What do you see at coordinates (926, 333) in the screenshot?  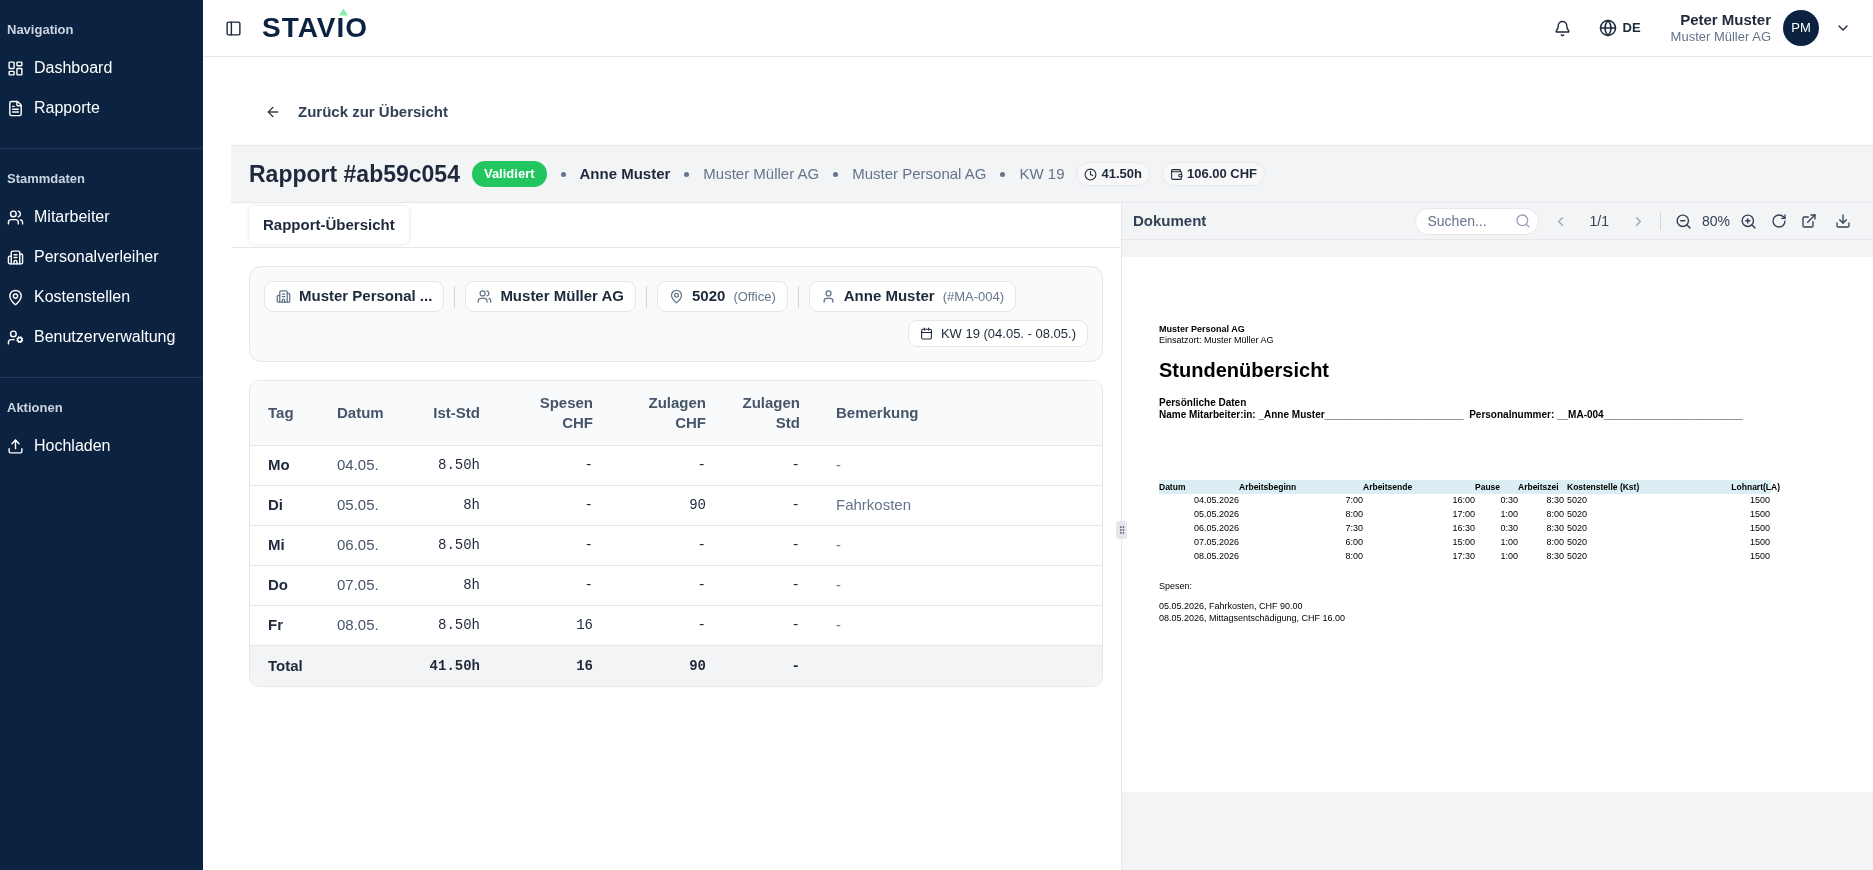 I see `calendar-icon` at bounding box center [926, 333].